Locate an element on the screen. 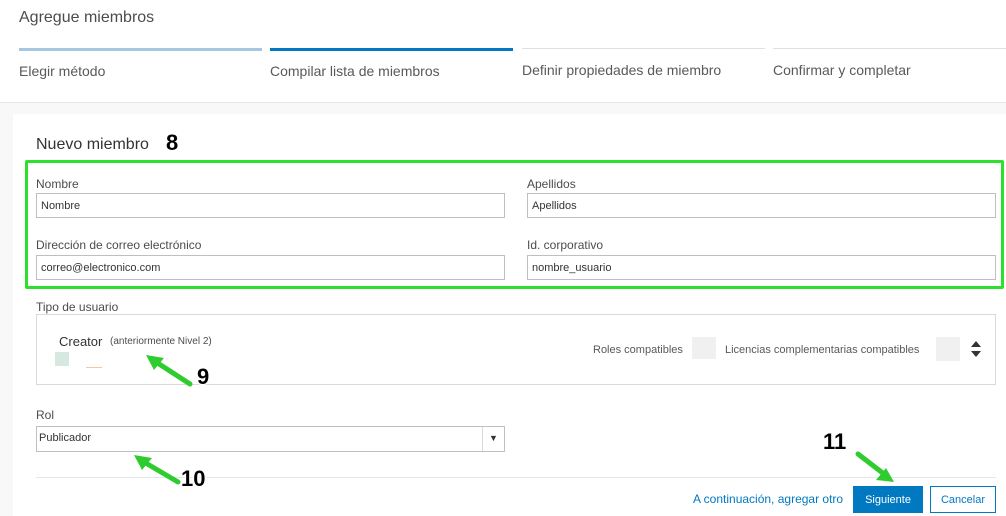 This screenshot has width=1006, height=516. add-another-link: A continuación, agregar otro is located at coordinates (768, 499).